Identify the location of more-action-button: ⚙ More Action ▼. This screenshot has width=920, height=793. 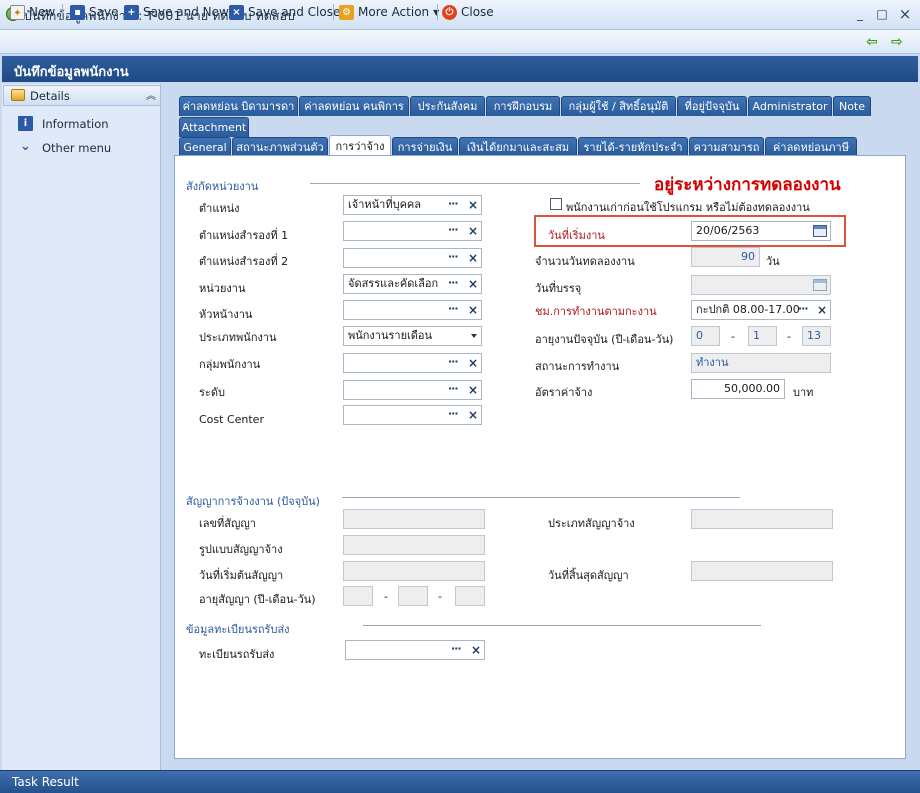
(389, 12).